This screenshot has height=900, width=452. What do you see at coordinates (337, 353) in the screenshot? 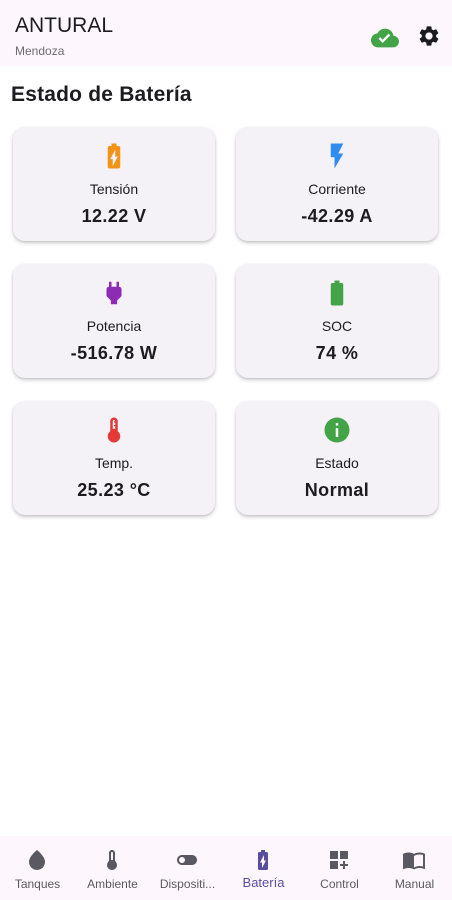
I see `soc-value: 74 %` at bounding box center [337, 353].